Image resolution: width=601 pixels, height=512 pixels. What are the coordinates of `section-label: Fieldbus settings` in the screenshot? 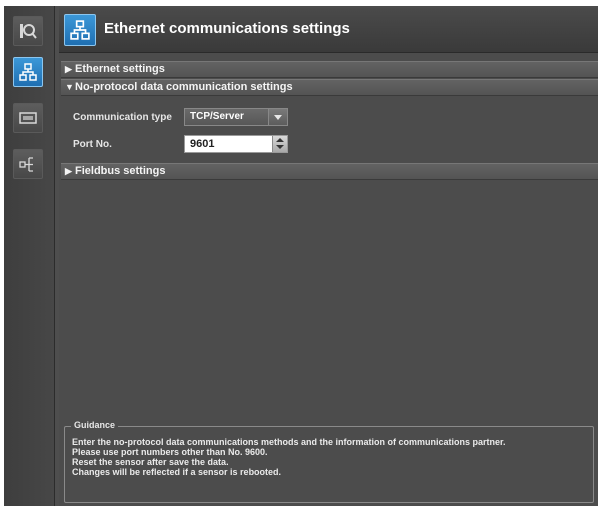 It's located at (120, 171).